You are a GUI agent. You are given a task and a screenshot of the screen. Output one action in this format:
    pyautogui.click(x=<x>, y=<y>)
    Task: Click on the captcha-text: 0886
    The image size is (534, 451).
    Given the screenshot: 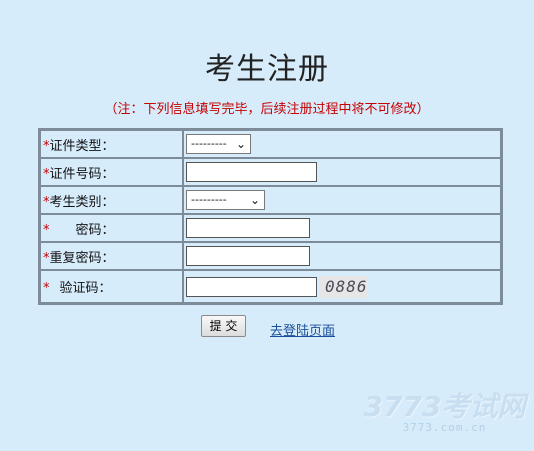 What is the action you would take?
    pyautogui.click(x=346, y=286)
    